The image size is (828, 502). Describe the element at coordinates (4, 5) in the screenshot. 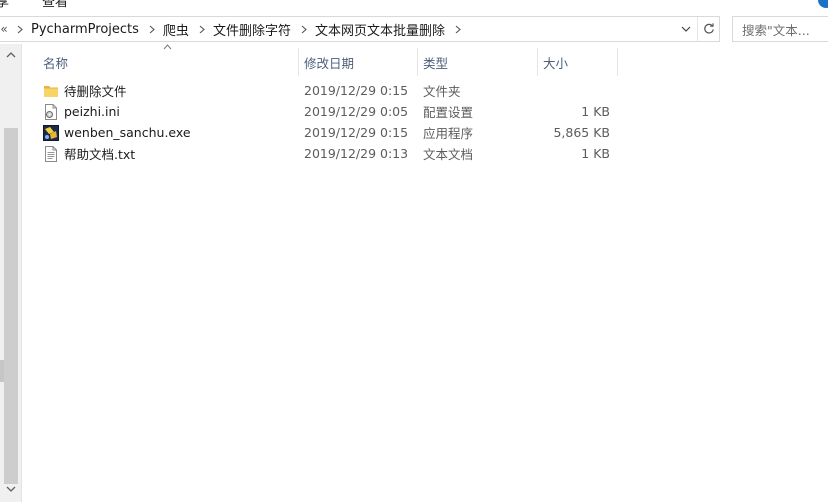

I see `ribbon-tab-share: 享` at that location.